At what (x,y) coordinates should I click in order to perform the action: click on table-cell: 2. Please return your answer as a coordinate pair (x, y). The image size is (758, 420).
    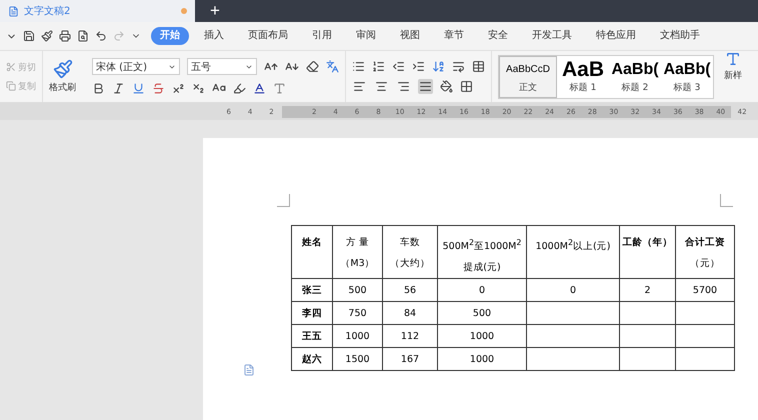
    Looking at the image, I should click on (648, 290).